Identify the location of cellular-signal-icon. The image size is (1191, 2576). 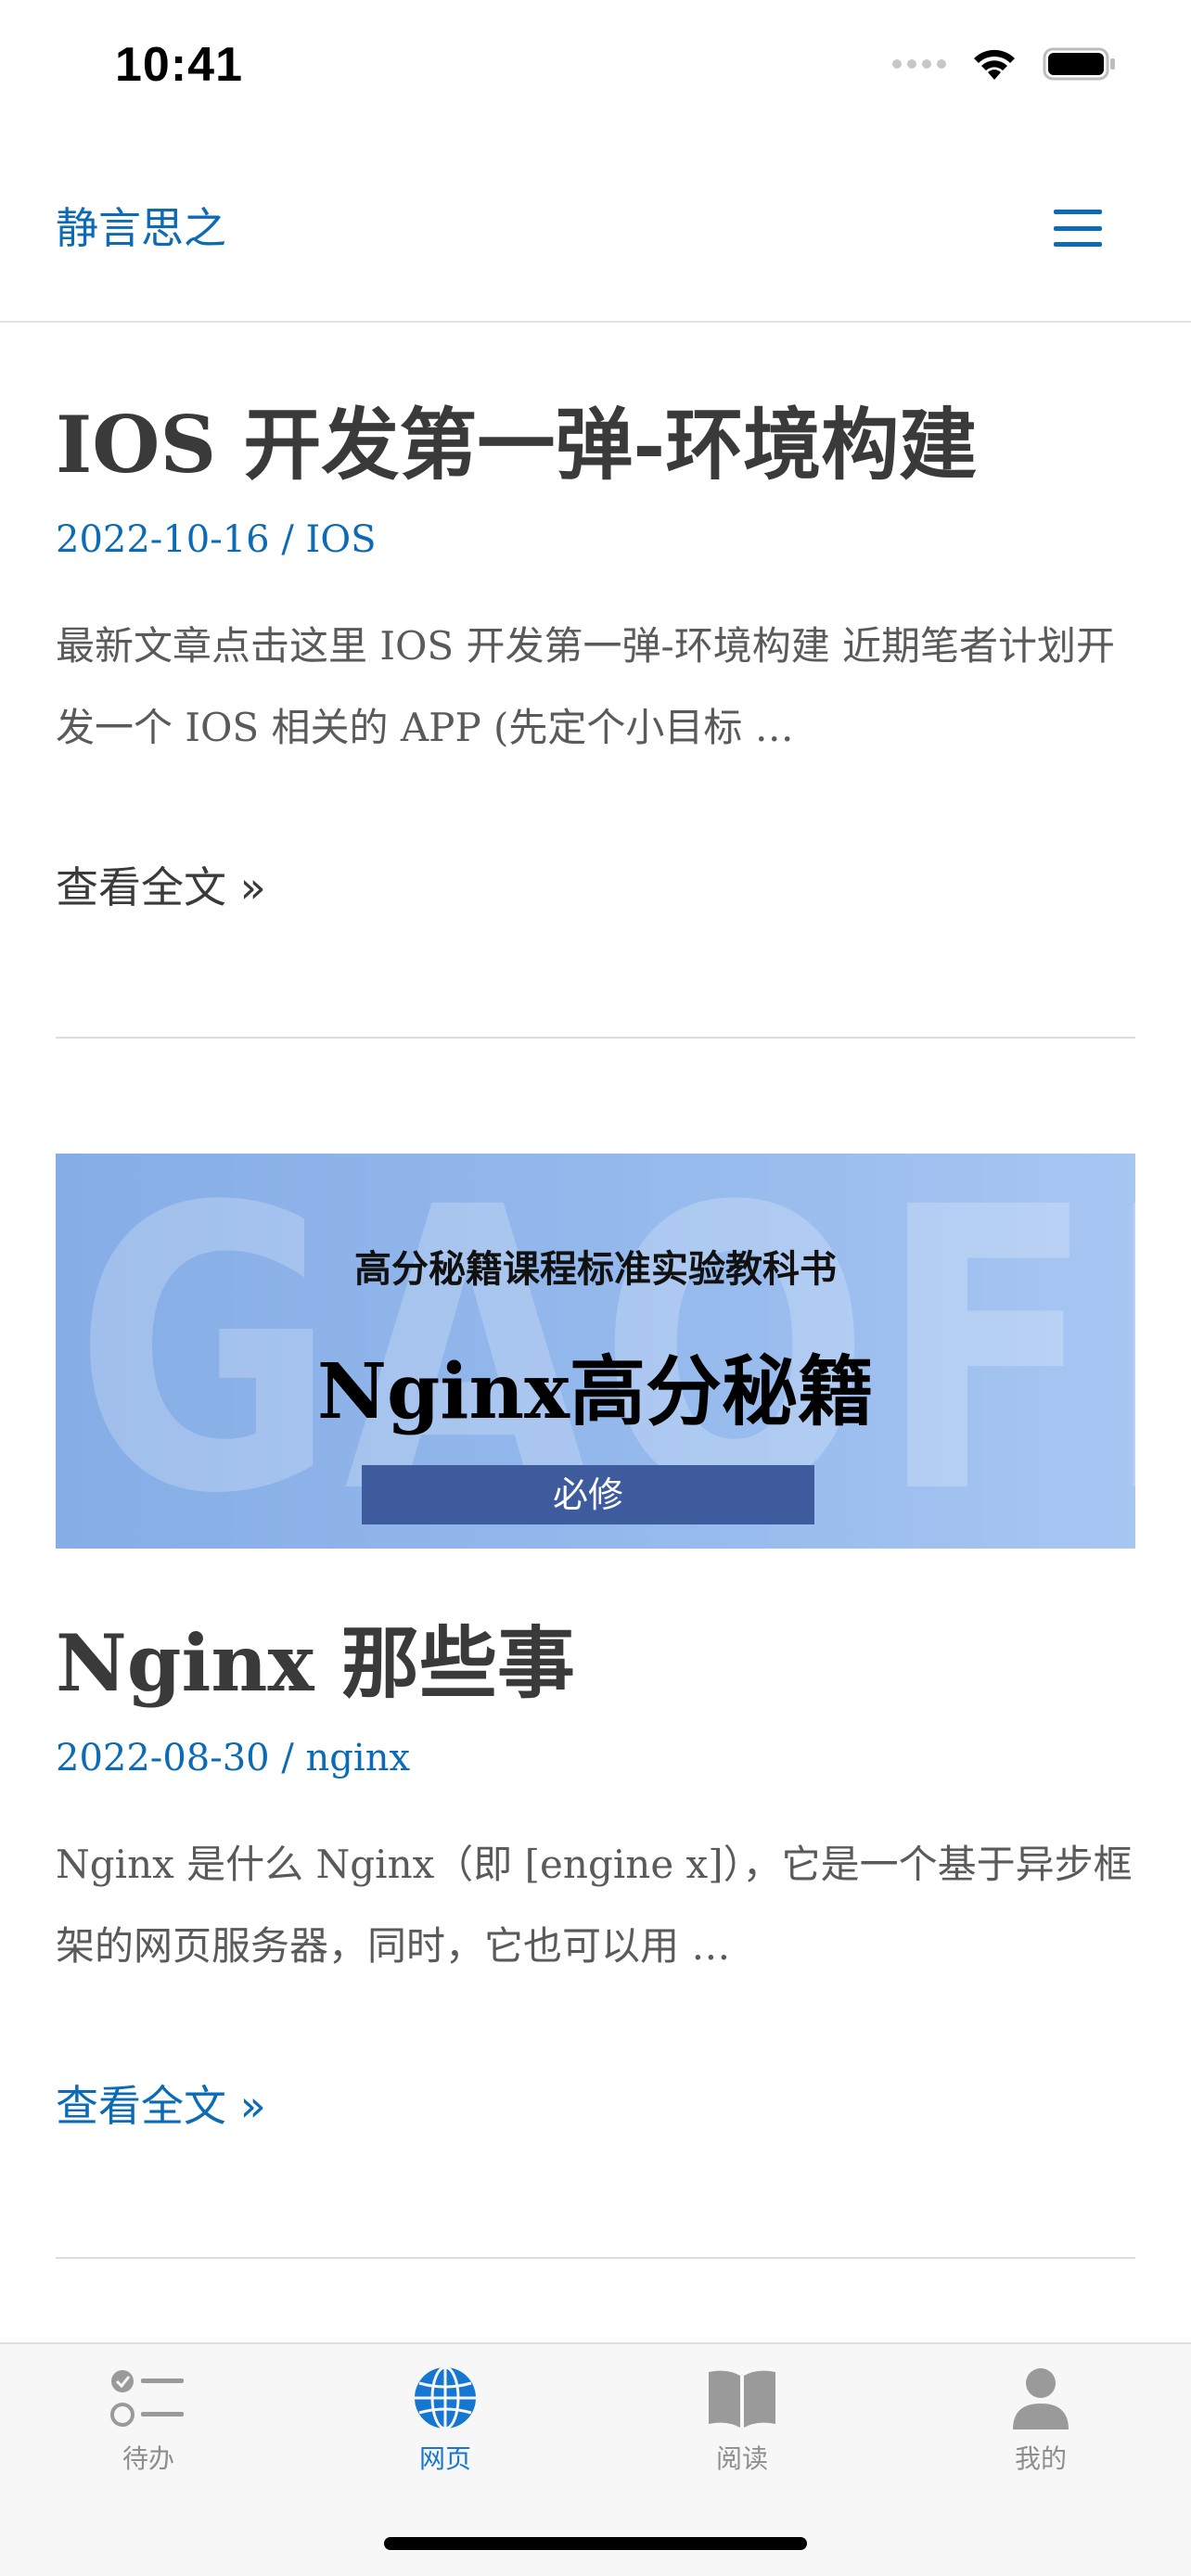
(919, 64).